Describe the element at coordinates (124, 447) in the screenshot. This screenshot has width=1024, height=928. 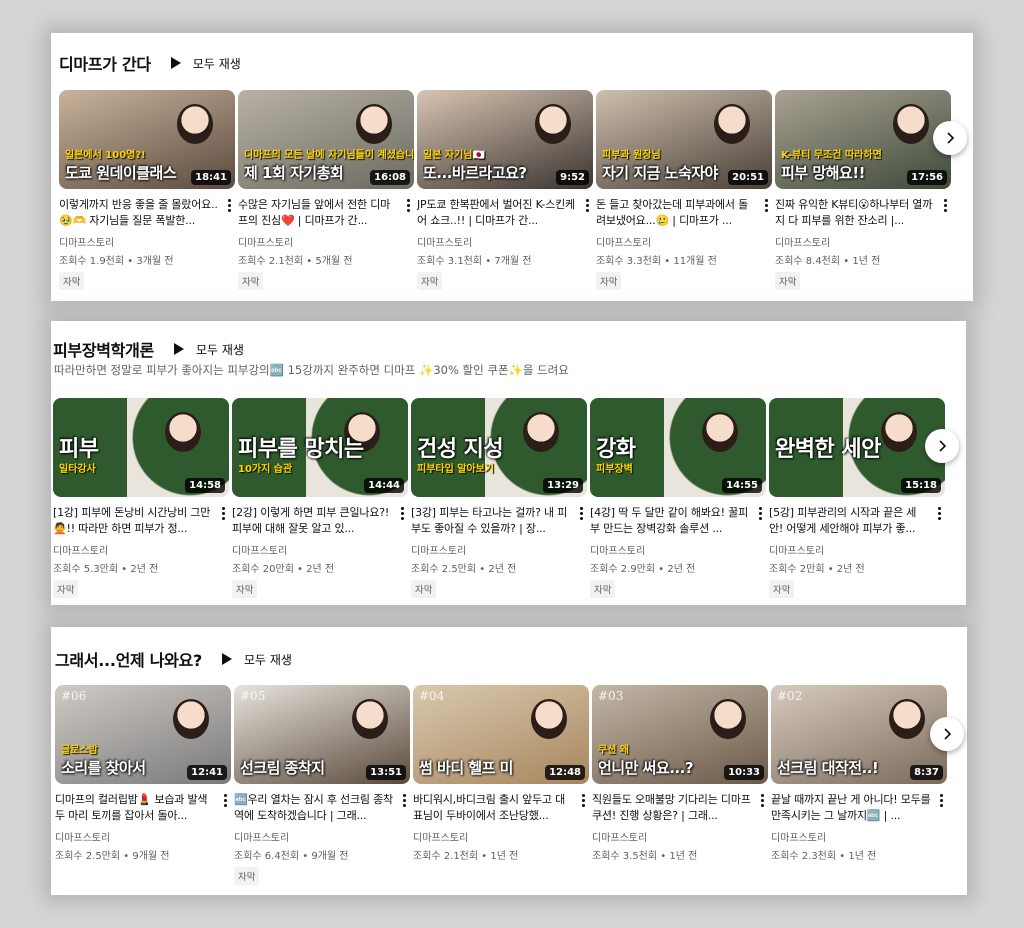
I see `thumbnail-caption: 피부` at that location.